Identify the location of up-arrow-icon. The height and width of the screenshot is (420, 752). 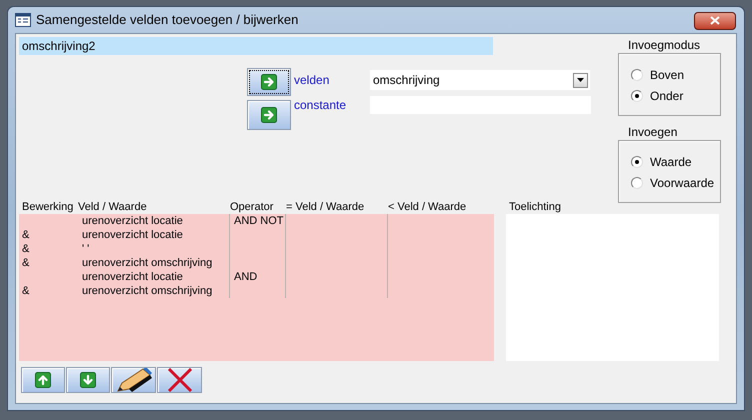
(43, 380).